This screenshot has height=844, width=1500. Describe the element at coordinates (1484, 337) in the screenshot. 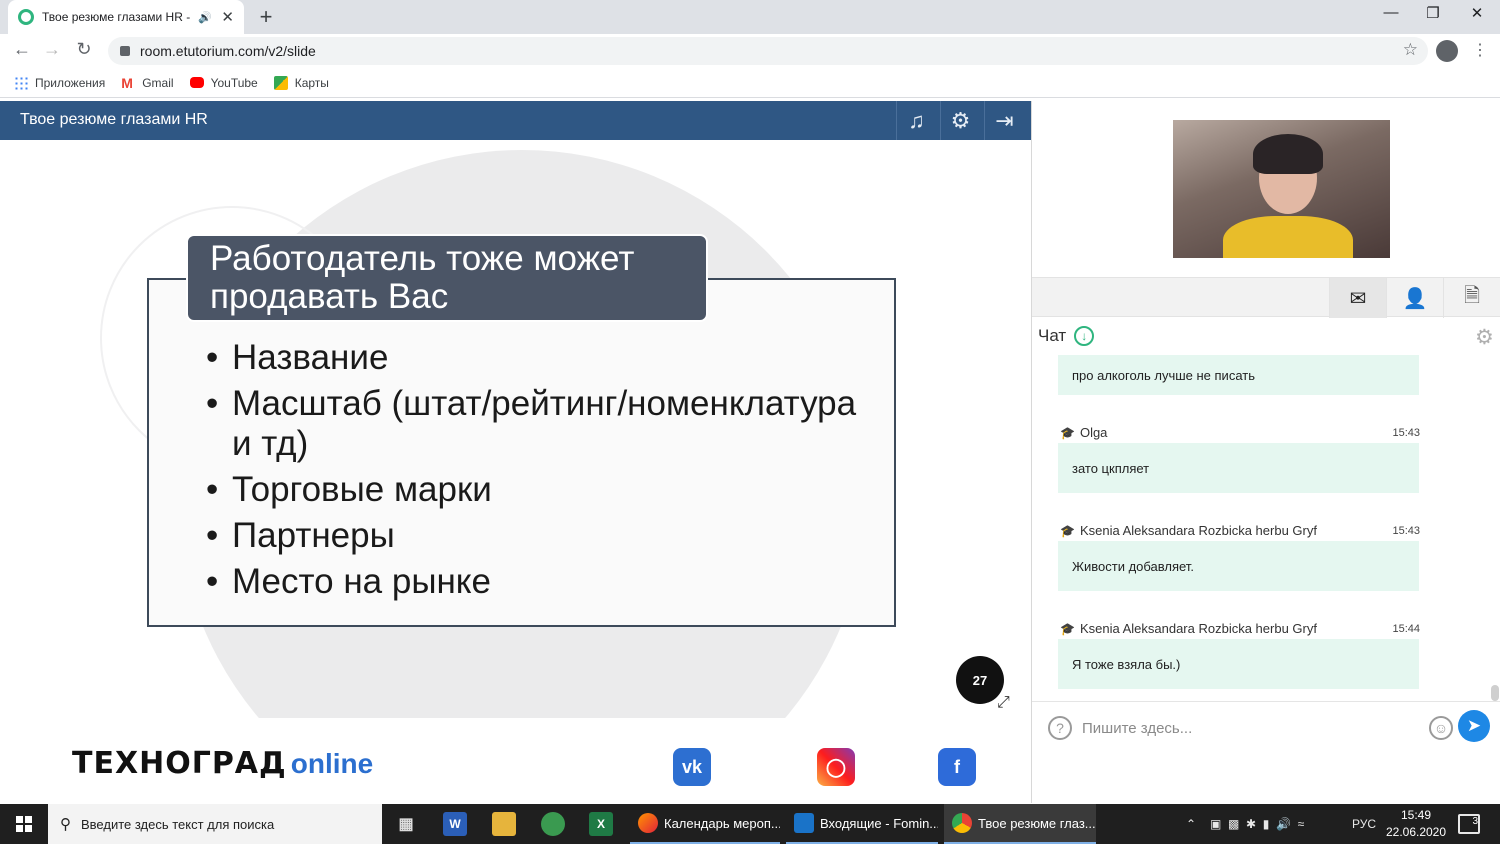

I see `chat-settings-gear-icon: ⚙` at that location.